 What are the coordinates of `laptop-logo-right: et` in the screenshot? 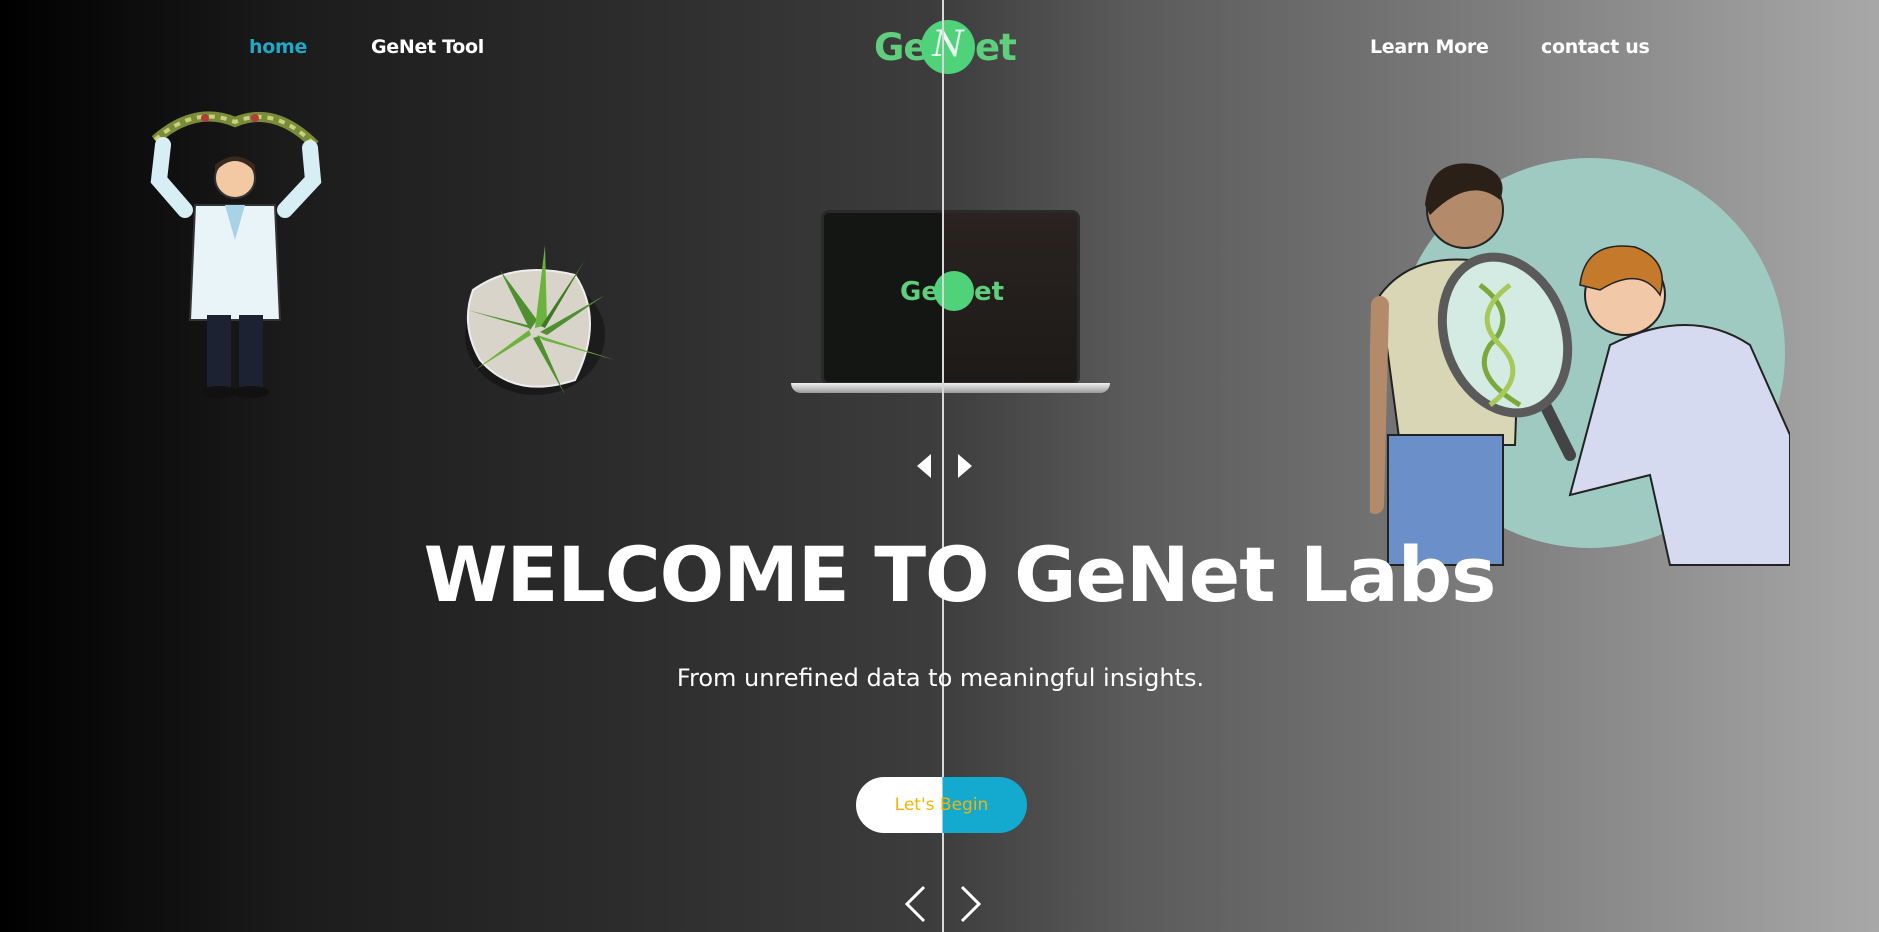 It's located at (989, 292).